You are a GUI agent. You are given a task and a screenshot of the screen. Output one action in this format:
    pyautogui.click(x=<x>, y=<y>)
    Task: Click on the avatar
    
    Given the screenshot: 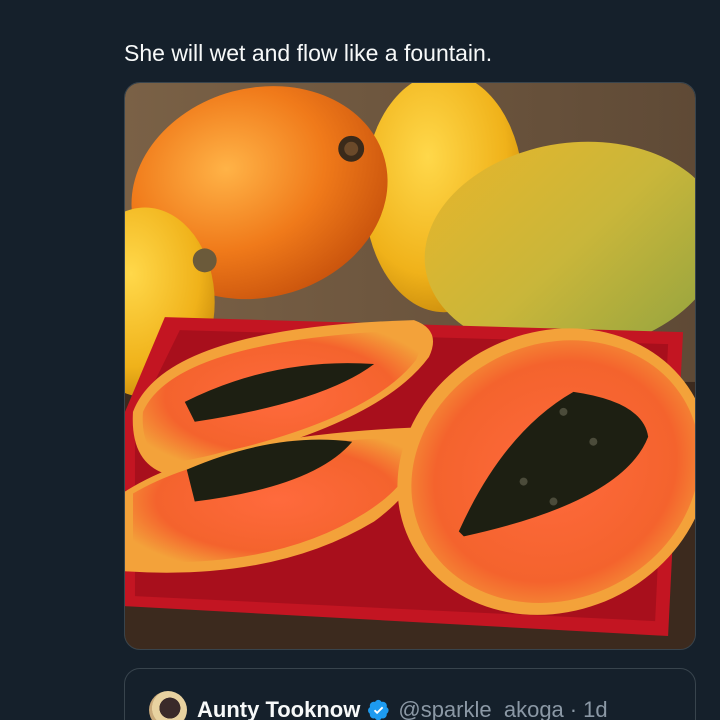 What is the action you would take?
    pyautogui.click(x=168, y=705)
    